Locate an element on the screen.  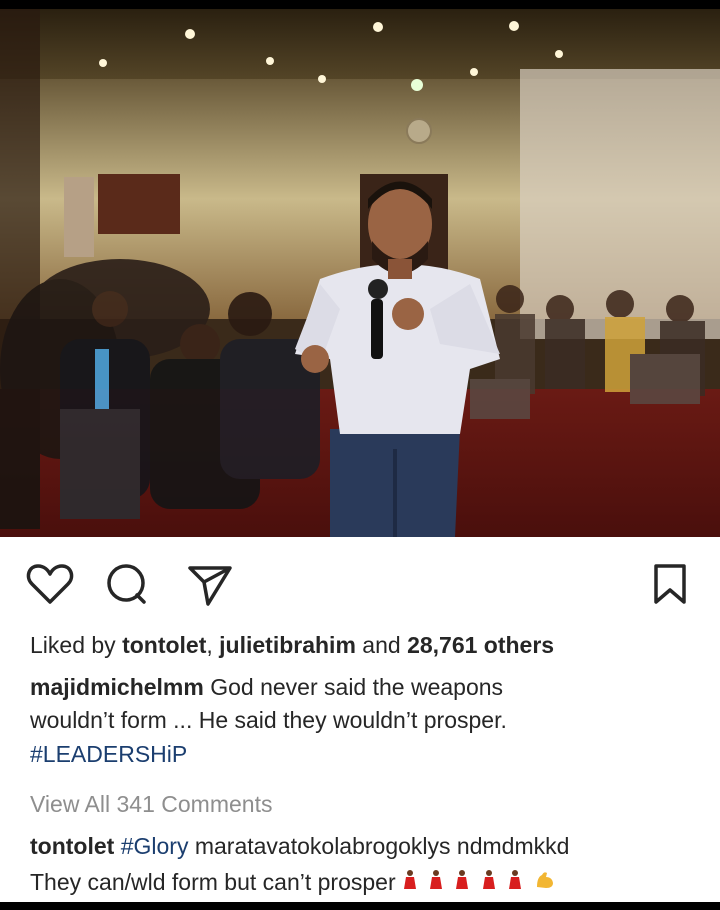
caption-text: God never said the weapons is located at coordinates (353, 687).